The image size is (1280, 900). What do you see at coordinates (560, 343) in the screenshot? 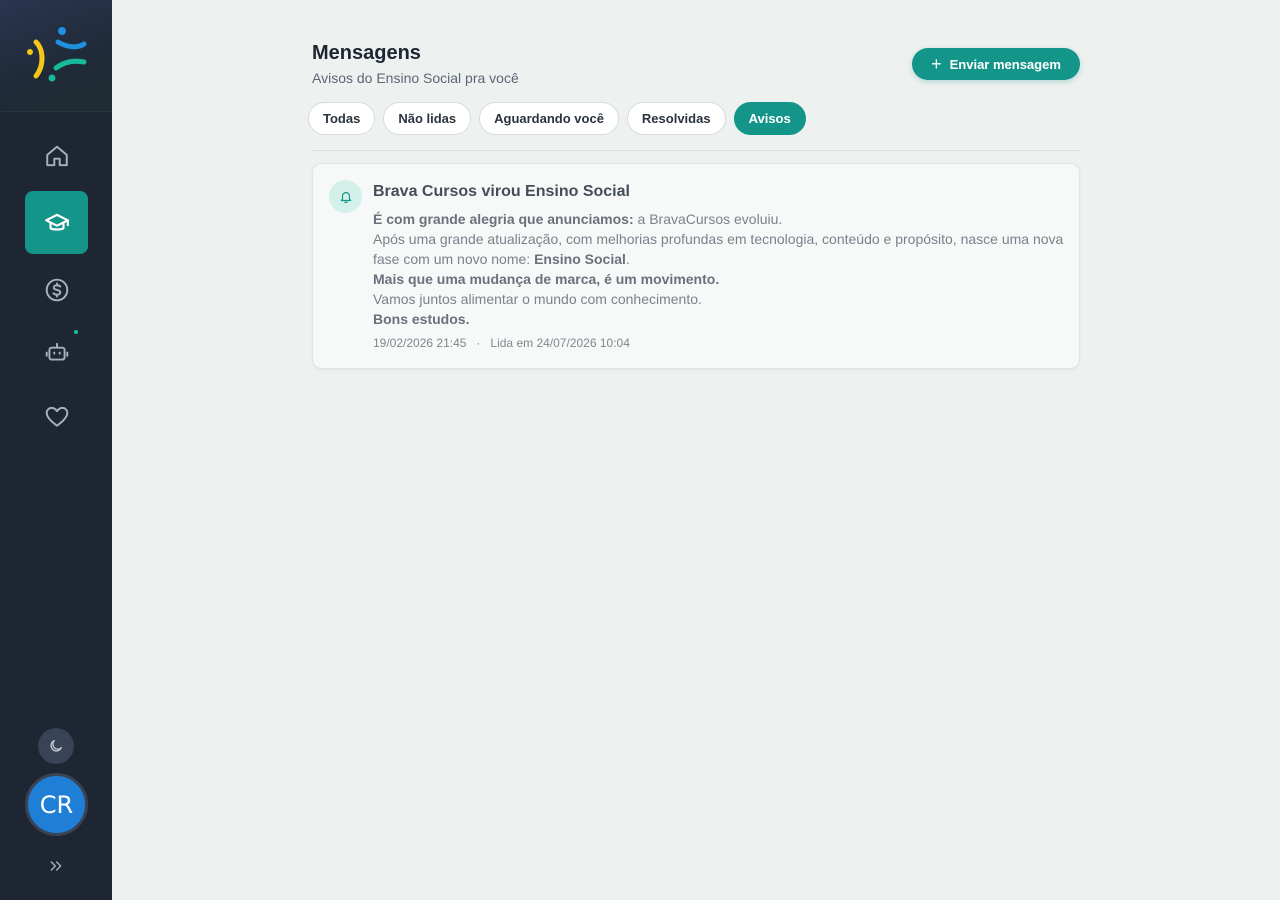
I see `message-read-at: Lida em 24/07/2026 10:04` at bounding box center [560, 343].